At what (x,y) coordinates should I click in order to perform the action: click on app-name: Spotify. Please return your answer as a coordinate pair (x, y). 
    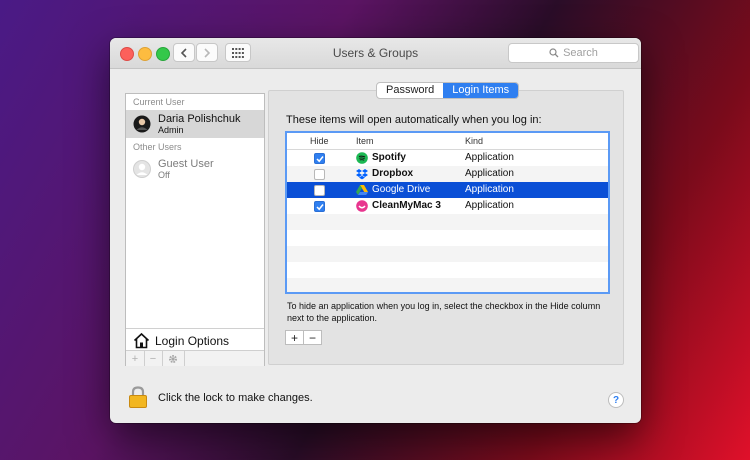
    Looking at the image, I should click on (389, 157).